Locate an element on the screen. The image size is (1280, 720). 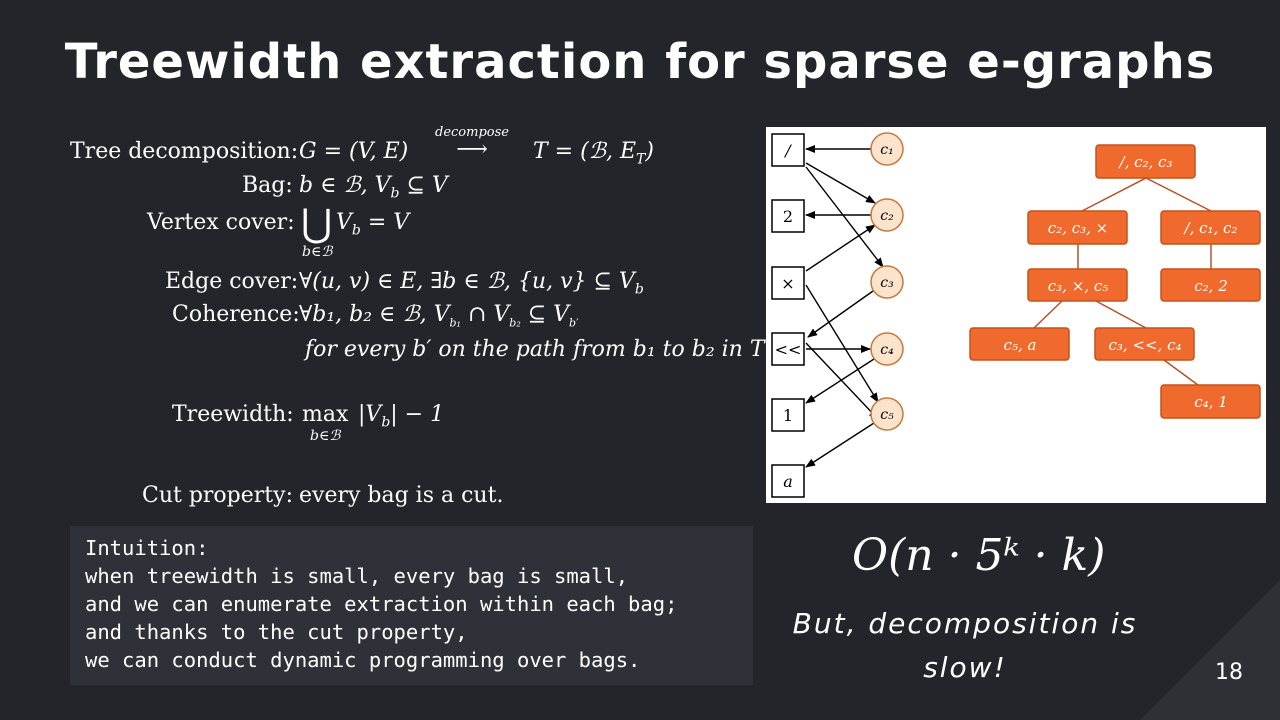
intuition-line: and thanks to the cut property, is located at coordinates (276, 632).